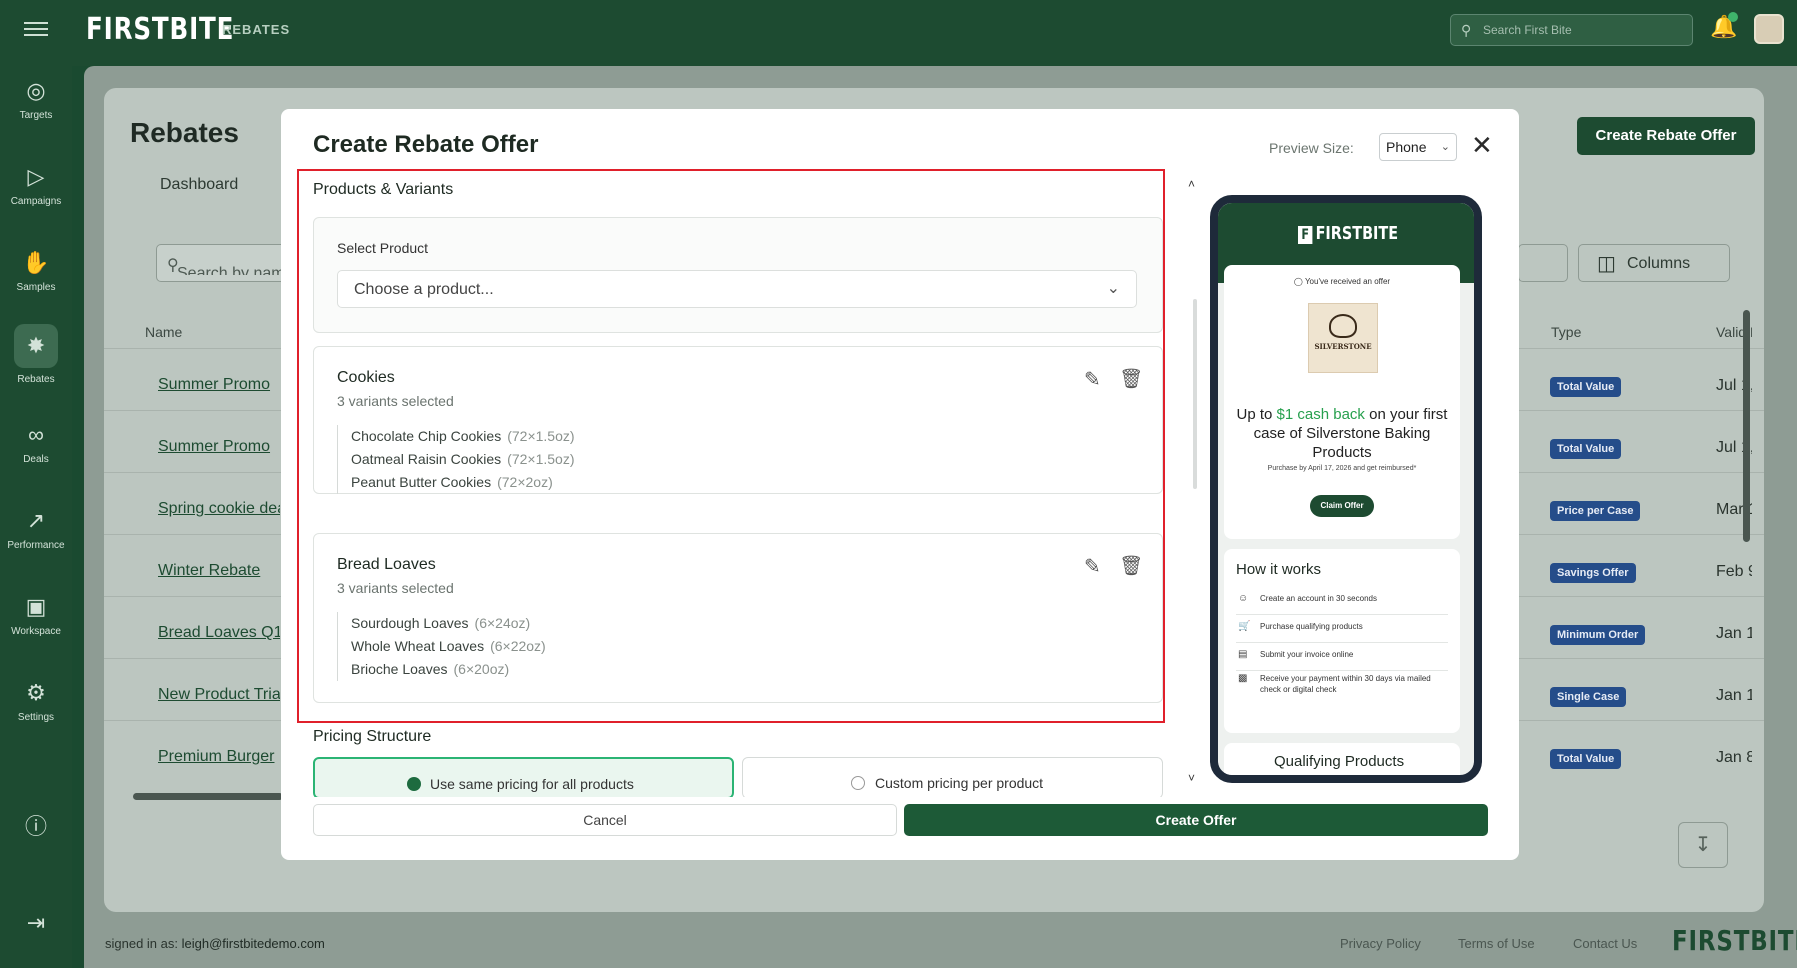 The width and height of the screenshot is (1797, 968). What do you see at coordinates (1191, 184) in the screenshot?
I see `chevron-up-icon: ˄` at bounding box center [1191, 184].